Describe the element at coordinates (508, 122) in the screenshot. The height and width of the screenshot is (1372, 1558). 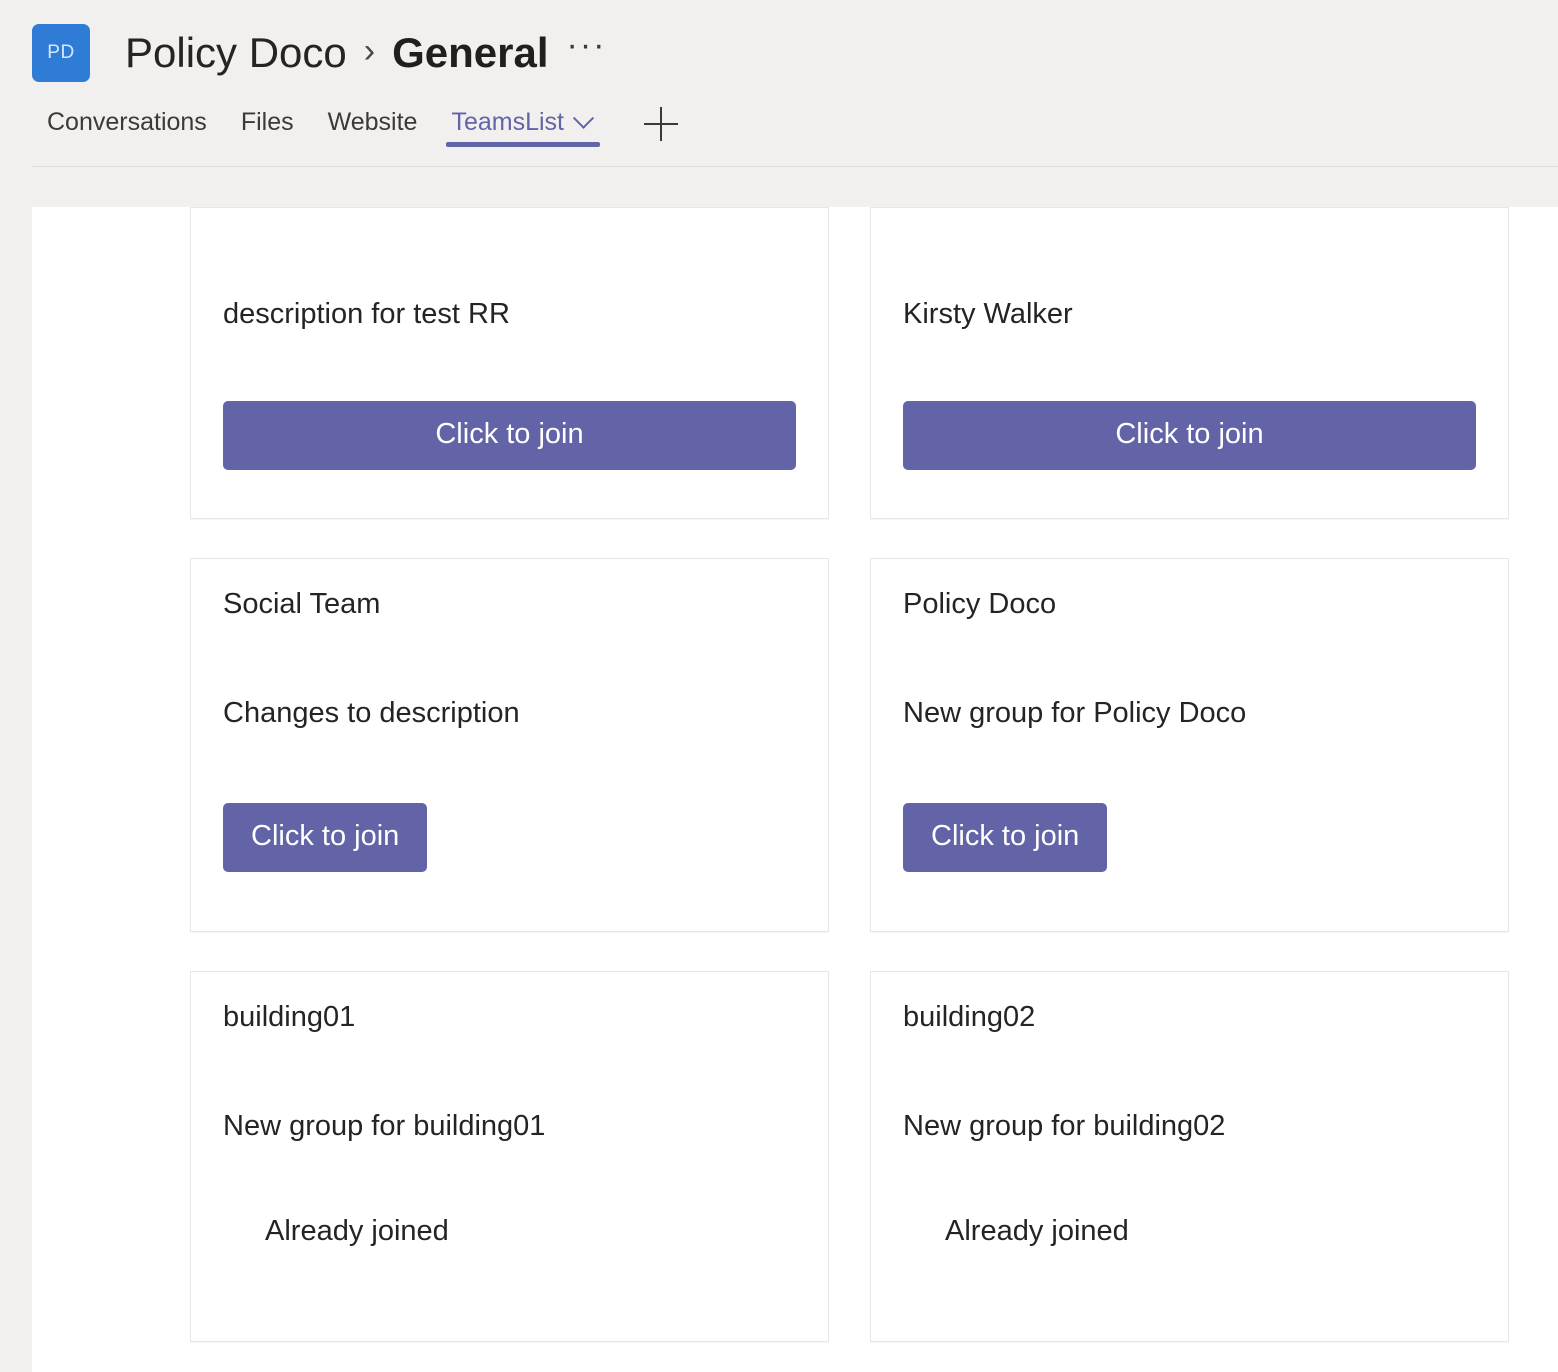
I see `tab-teamslist-label: TeamsList` at that location.